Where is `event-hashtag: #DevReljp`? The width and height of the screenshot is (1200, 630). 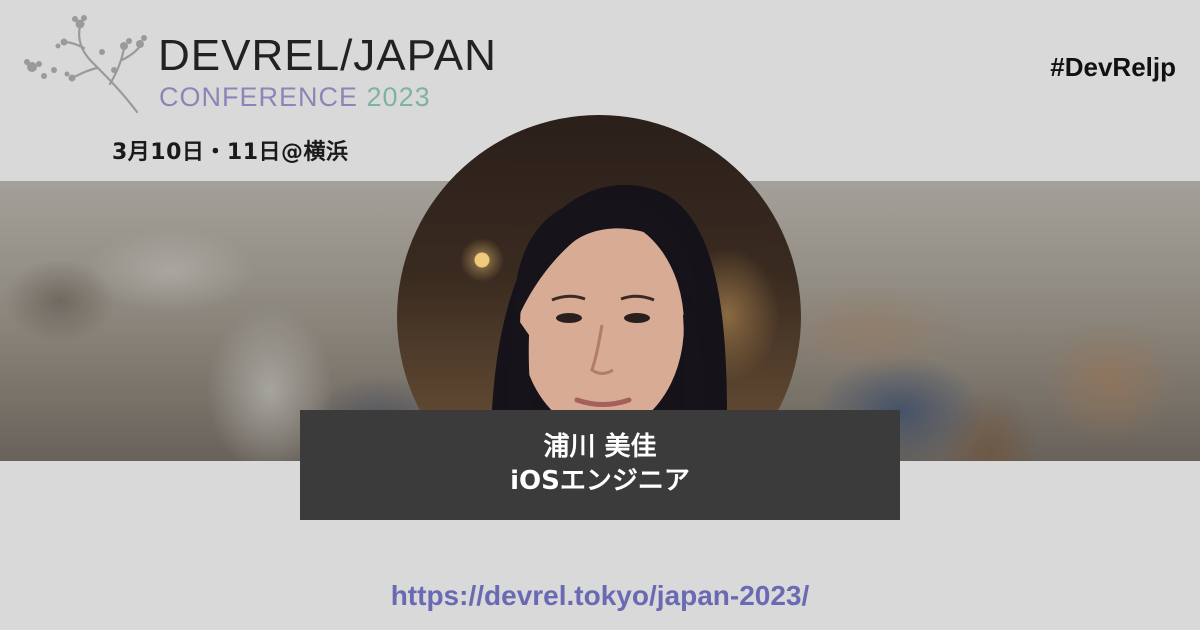 event-hashtag: #DevReljp is located at coordinates (1113, 67).